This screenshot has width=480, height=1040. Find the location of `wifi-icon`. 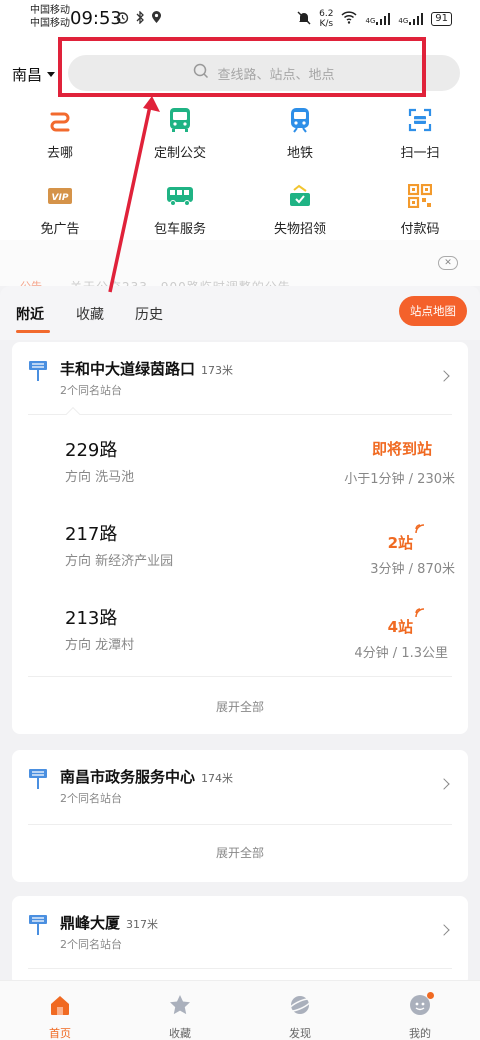

wifi-icon is located at coordinates (349, 19).